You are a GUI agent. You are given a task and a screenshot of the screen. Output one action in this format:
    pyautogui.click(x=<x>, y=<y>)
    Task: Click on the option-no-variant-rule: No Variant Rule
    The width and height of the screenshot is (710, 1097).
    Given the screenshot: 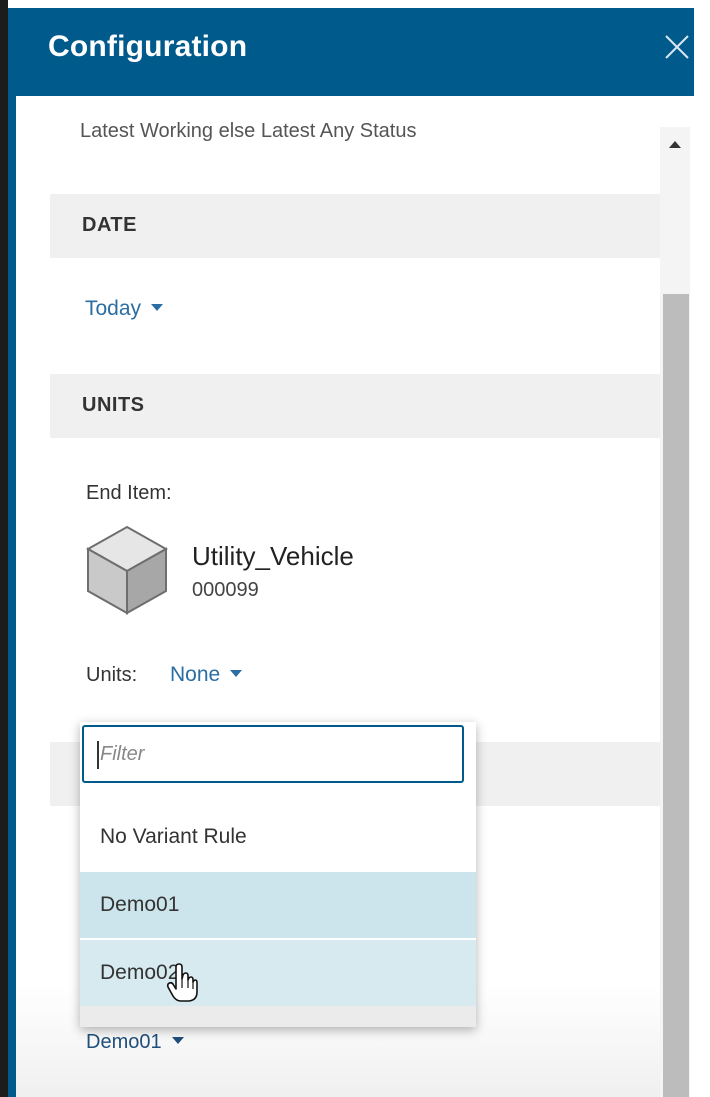 What is the action you would take?
    pyautogui.click(x=278, y=837)
    